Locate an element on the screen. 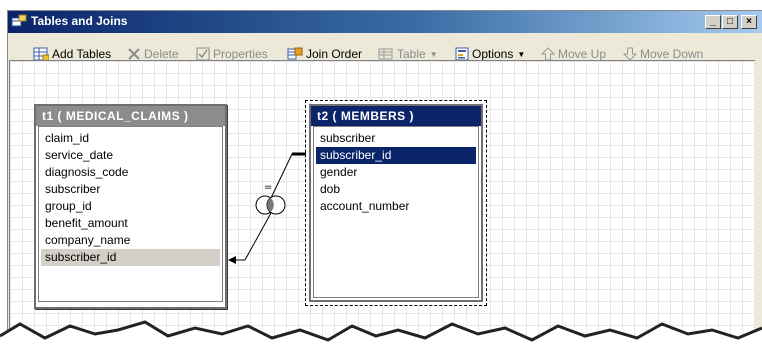 This screenshot has width=762, height=348. table-icon is located at coordinates (385, 54).